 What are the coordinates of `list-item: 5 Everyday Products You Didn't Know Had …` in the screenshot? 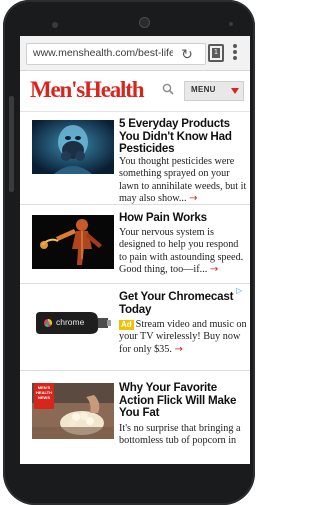 It's located at (135, 158).